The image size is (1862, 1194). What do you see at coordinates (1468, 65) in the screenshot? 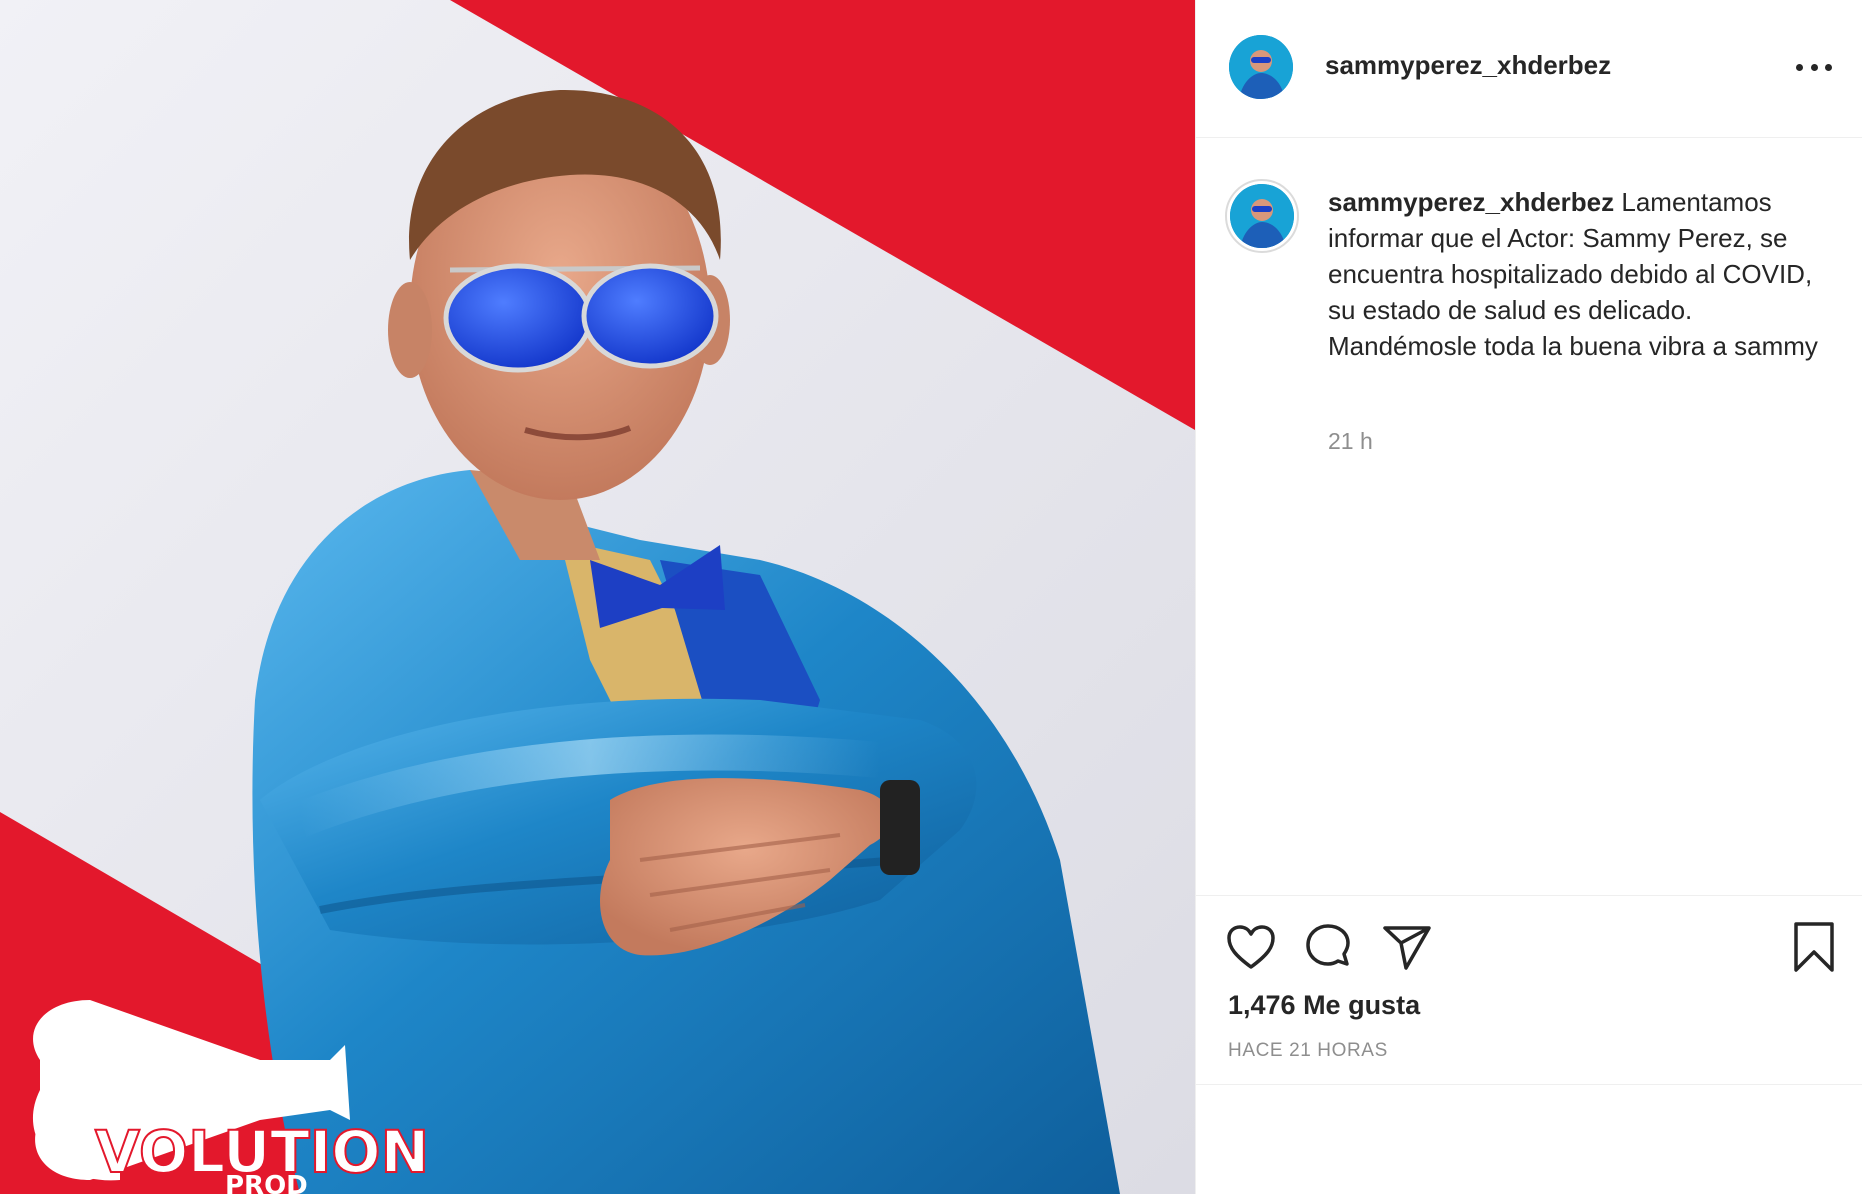
I see `header-username: sammyperez_xhderbez` at bounding box center [1468, 65].